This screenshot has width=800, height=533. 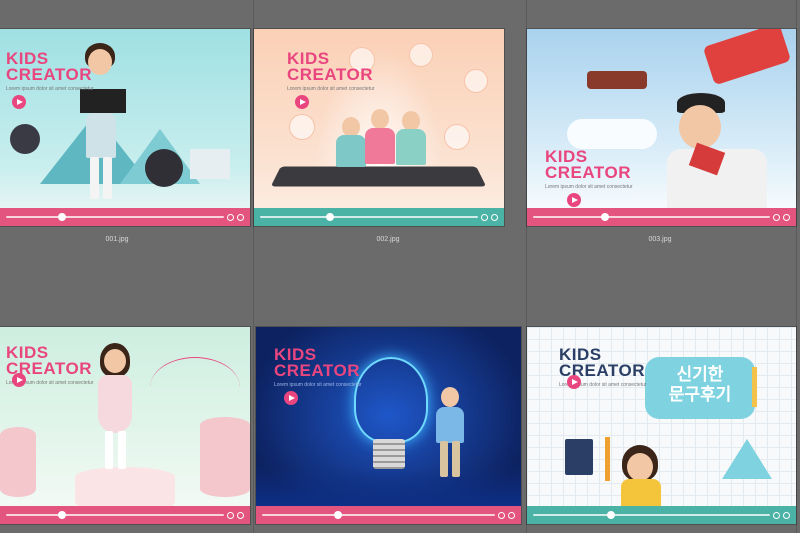 What do you see at coordinates (103, 101) in the screenshot?
I see `clapperboard-icon` at bounding box center [103, 101].